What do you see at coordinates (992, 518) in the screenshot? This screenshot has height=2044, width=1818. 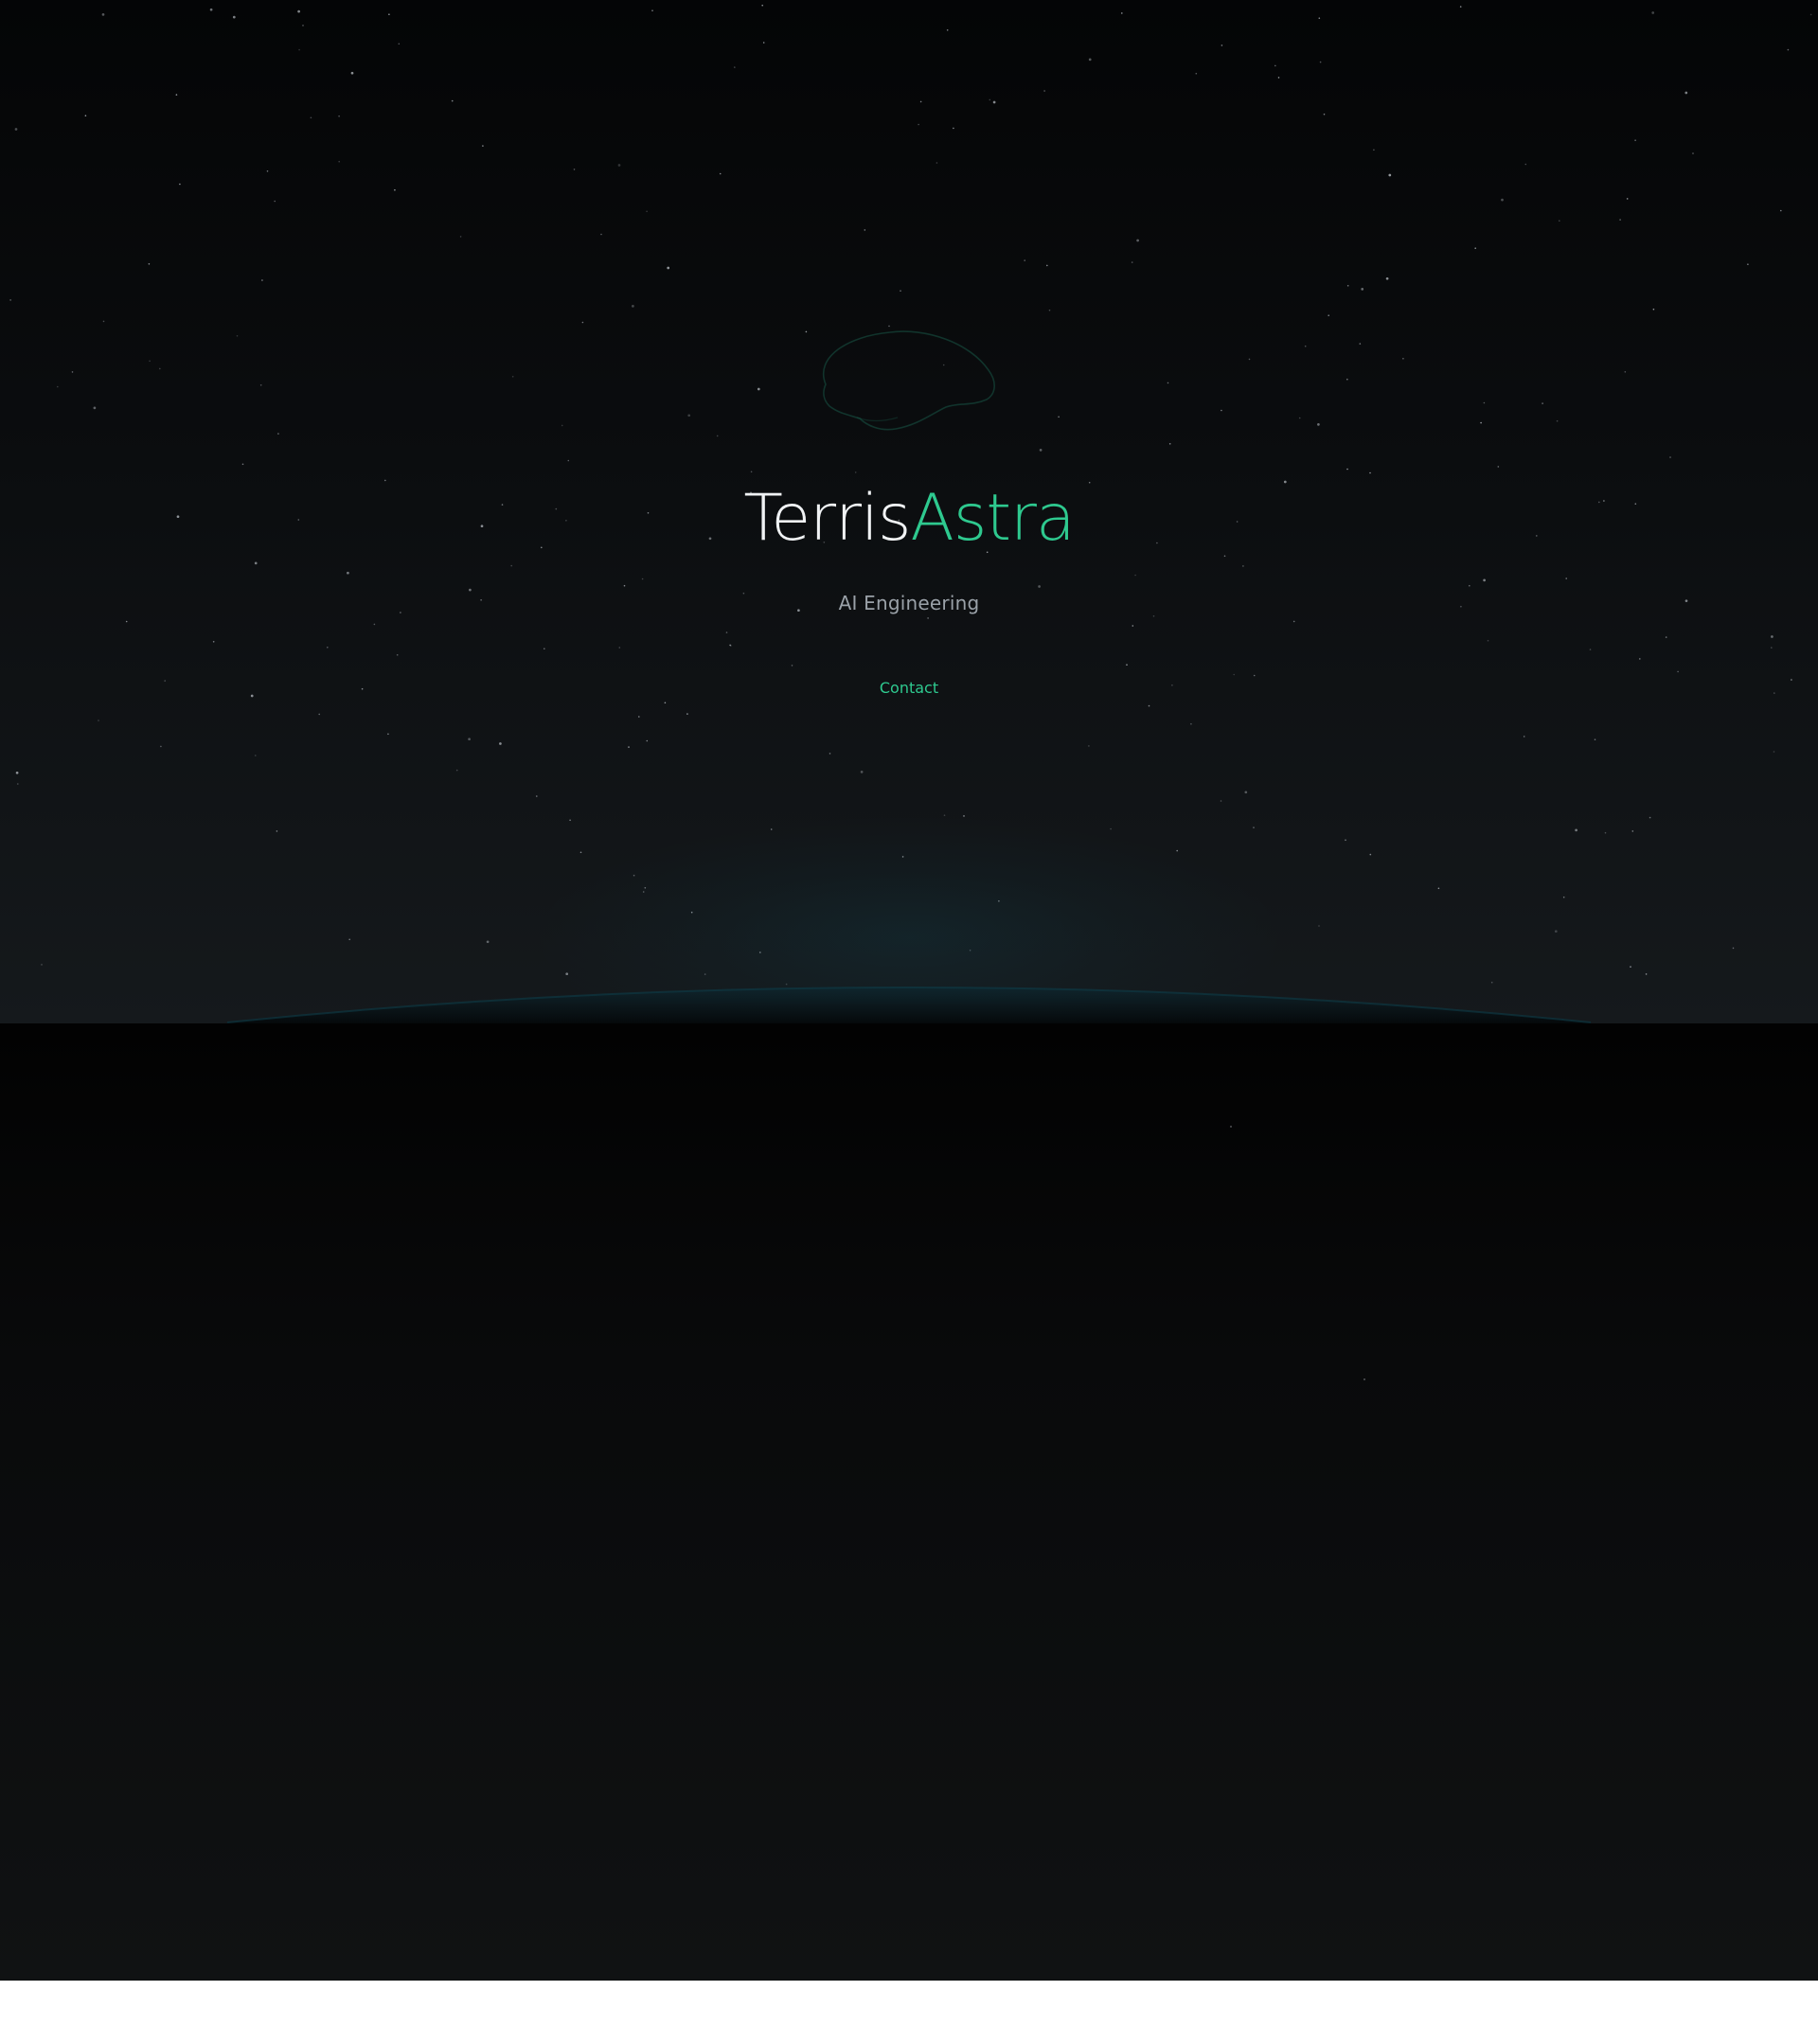 I see `brand-accent-text: Astra` at bounding box center [992, 518].